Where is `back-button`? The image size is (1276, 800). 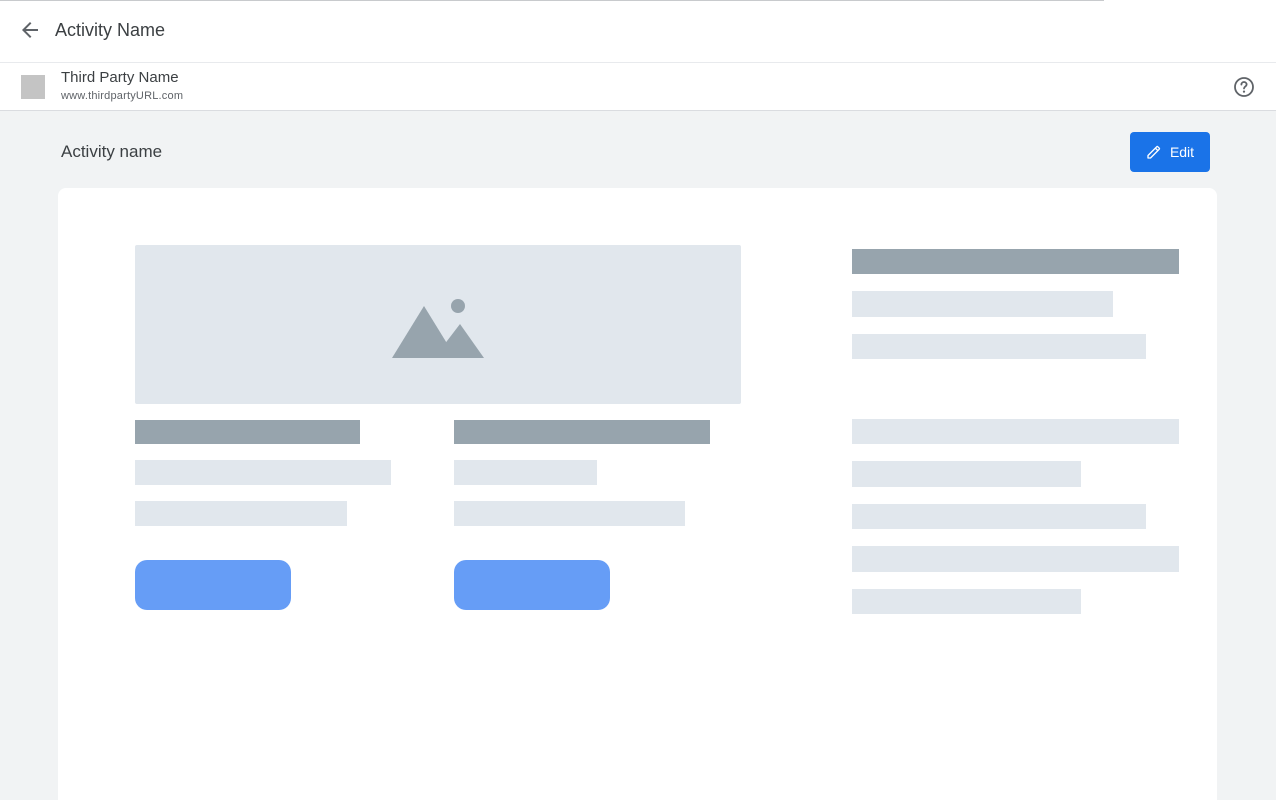
back-button is located at coordinates (30, 30).